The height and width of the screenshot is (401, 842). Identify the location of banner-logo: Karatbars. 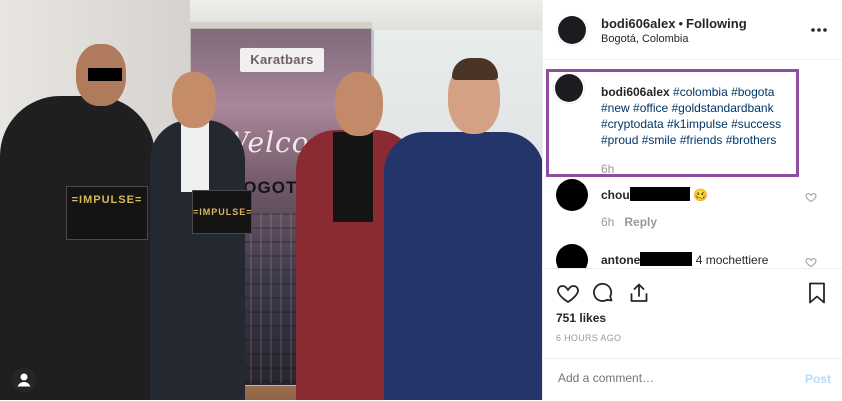
(282, 60).